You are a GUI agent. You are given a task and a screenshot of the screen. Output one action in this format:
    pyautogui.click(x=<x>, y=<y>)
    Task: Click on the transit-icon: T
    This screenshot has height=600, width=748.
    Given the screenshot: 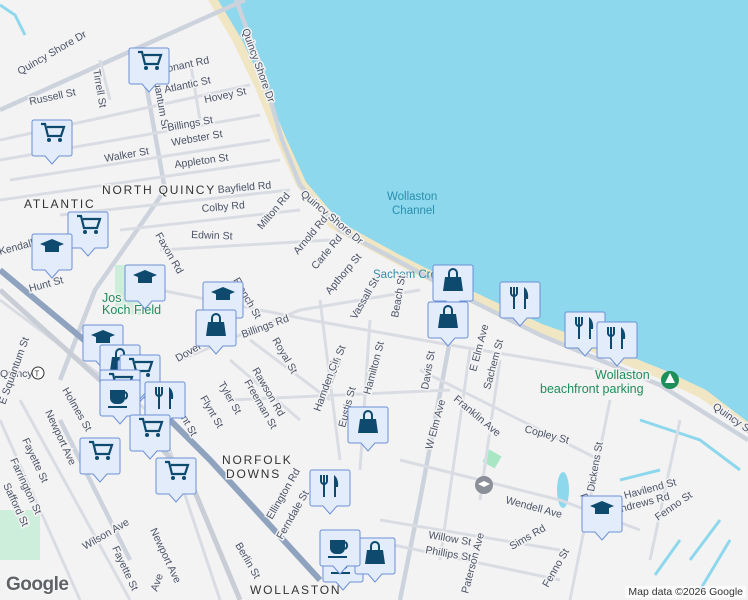 What is the action you would take?
    pyautogui.click(x=38, y=373)
    